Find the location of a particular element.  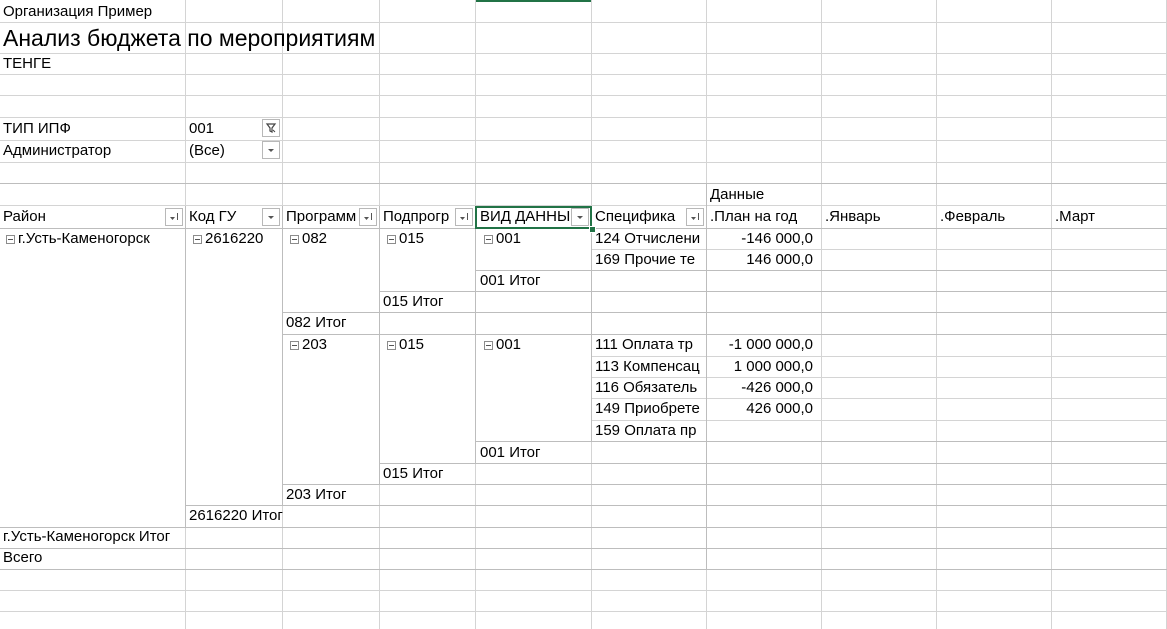

column-header-programma: Программ is located at coordinates (321, 216).